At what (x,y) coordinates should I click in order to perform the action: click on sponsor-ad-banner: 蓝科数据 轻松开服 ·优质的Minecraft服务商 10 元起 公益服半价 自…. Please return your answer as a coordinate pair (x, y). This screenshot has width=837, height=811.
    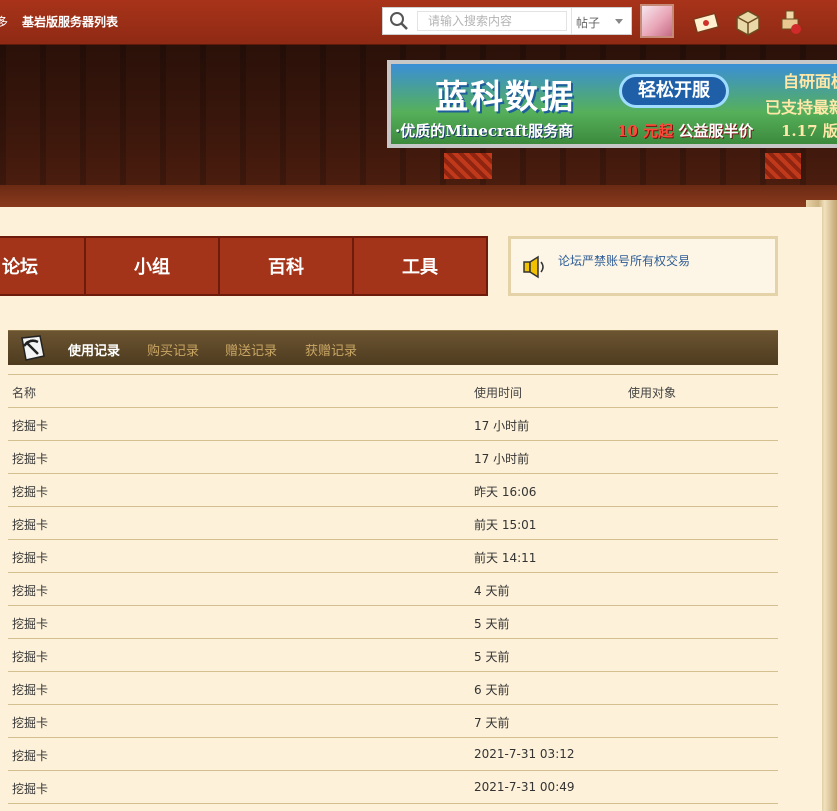
    Looking at the image, I should click on (612, 104).